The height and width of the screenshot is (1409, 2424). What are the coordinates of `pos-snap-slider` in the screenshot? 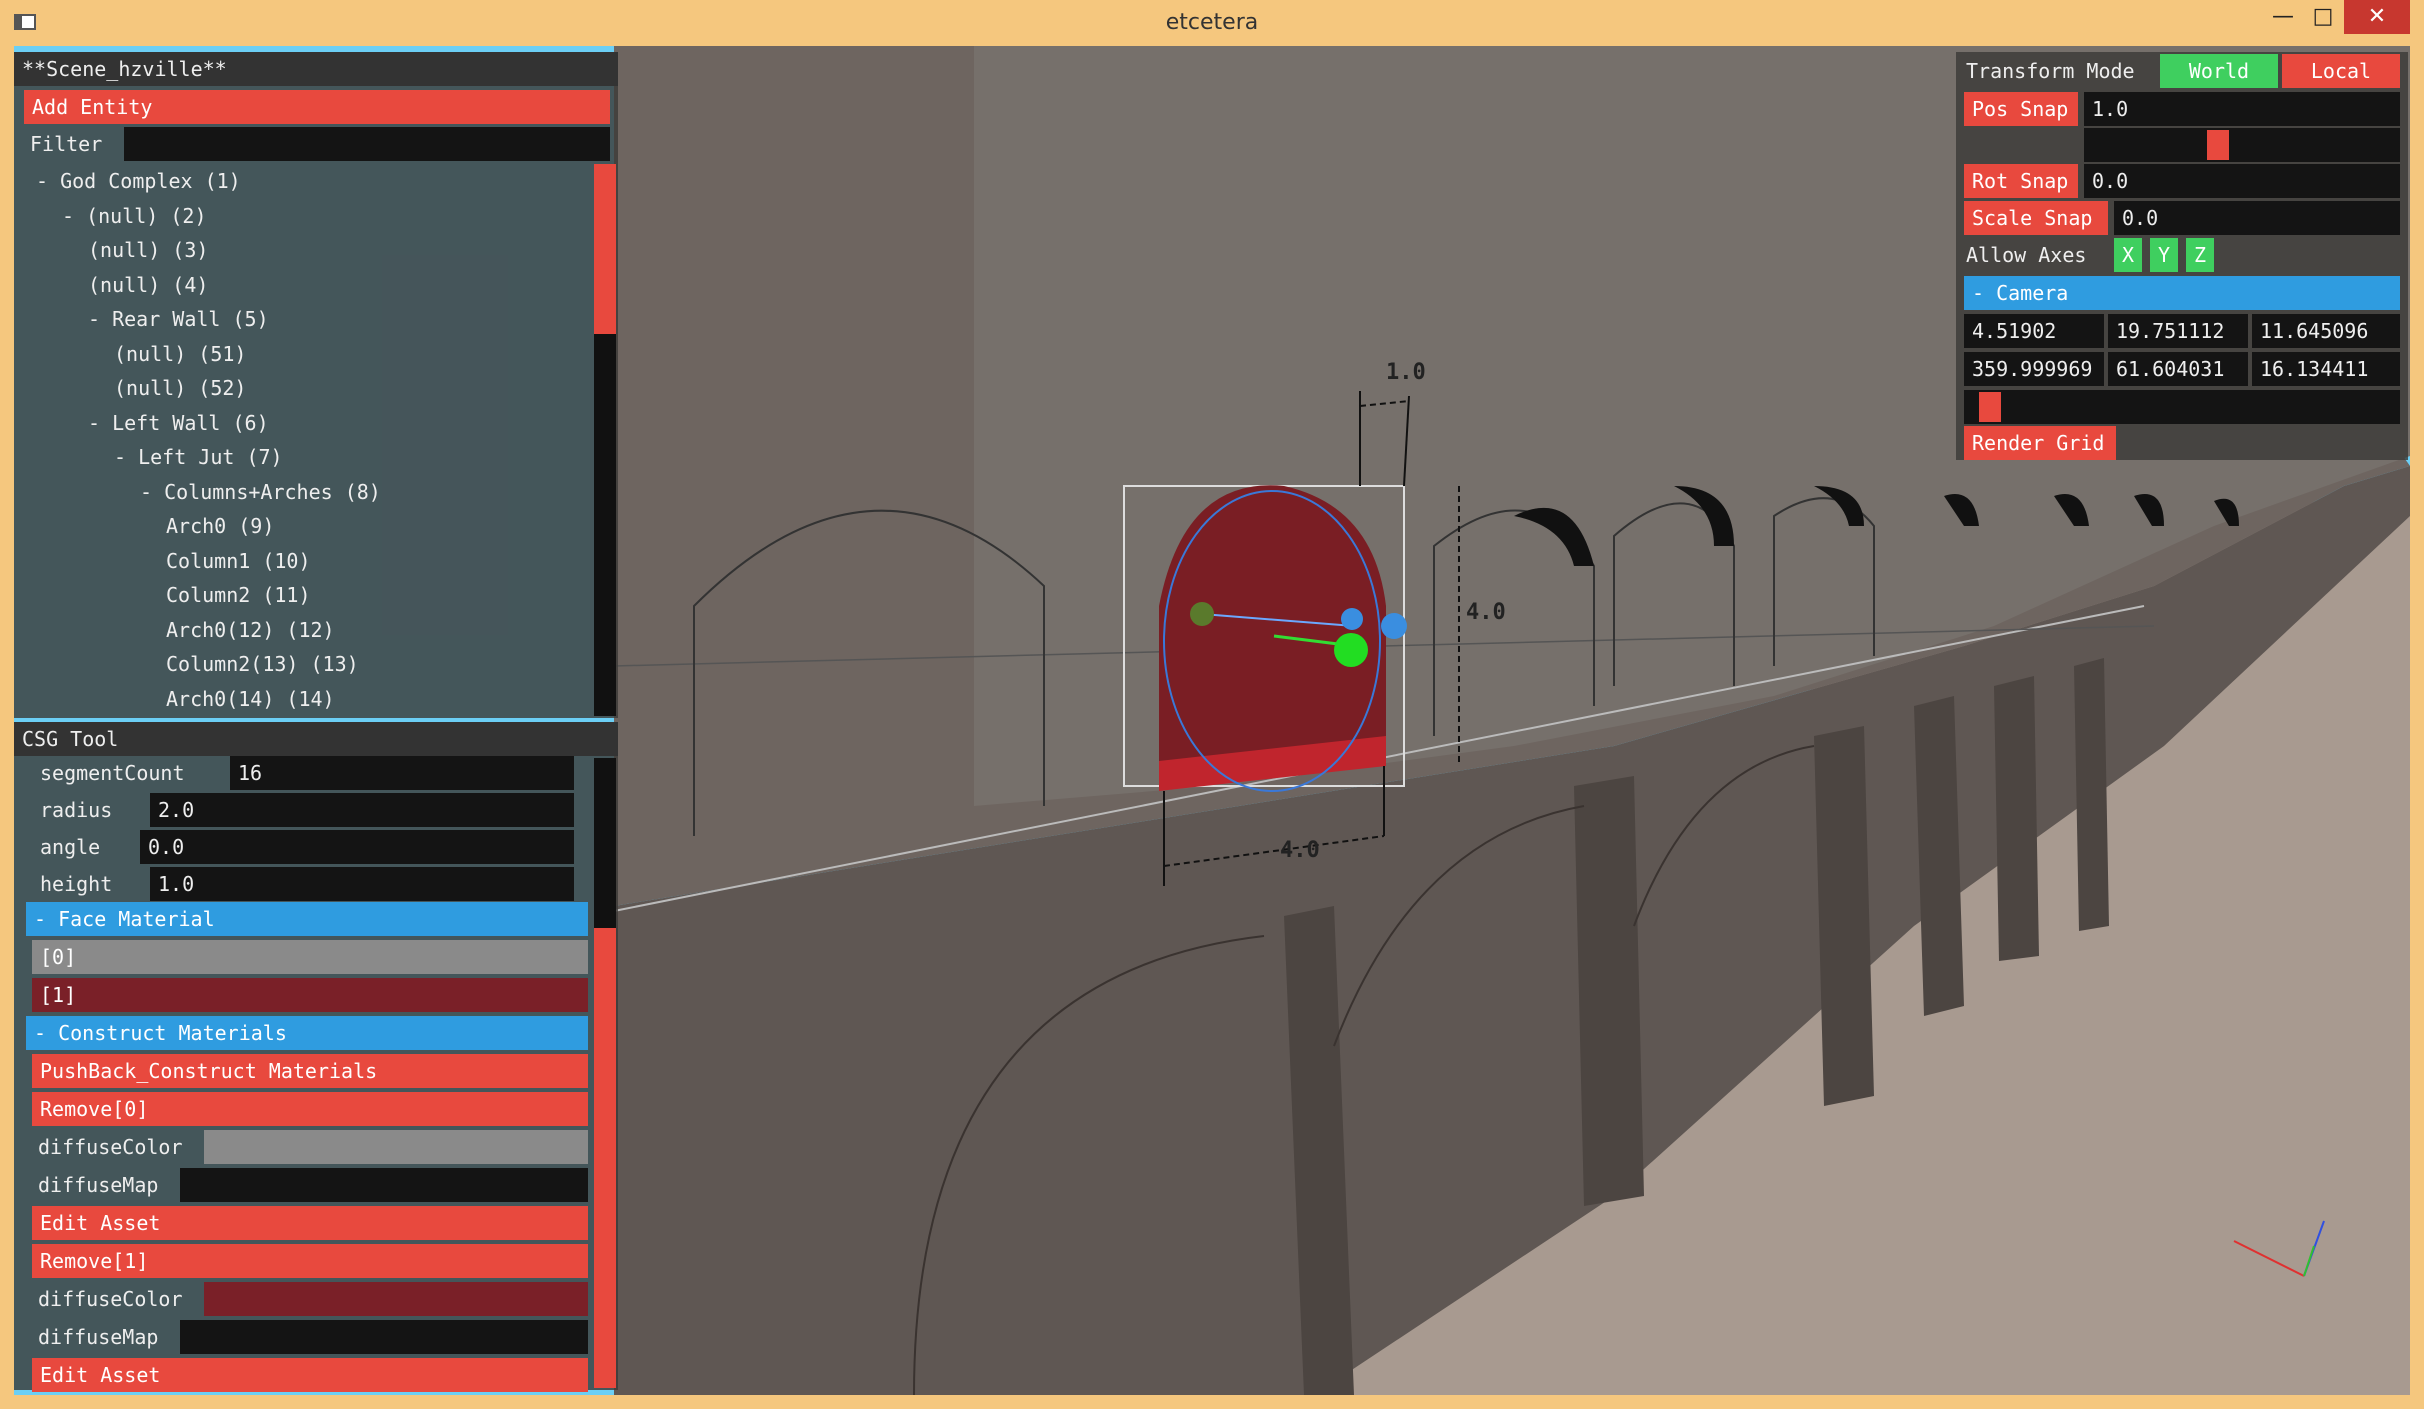 It's located at (2242, 145).